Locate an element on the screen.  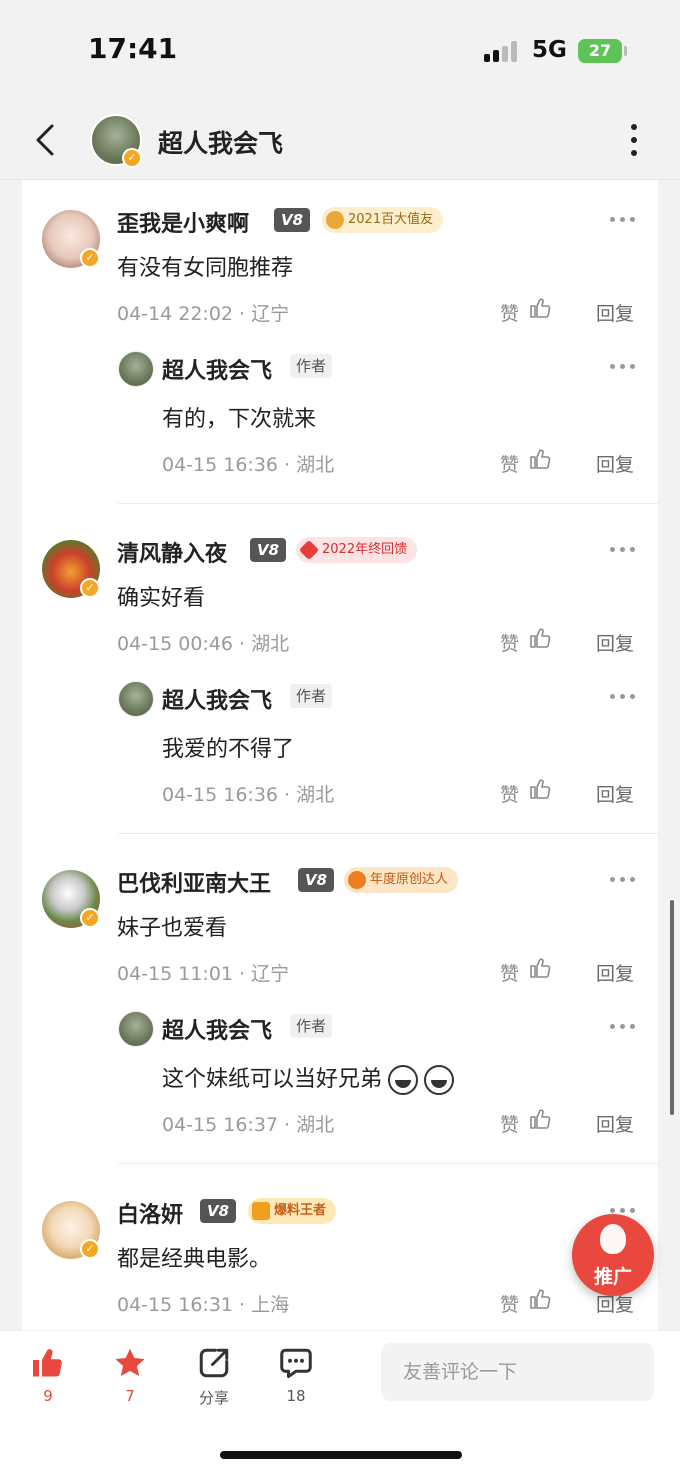
star-icon is located at coordinates (130, 1362).